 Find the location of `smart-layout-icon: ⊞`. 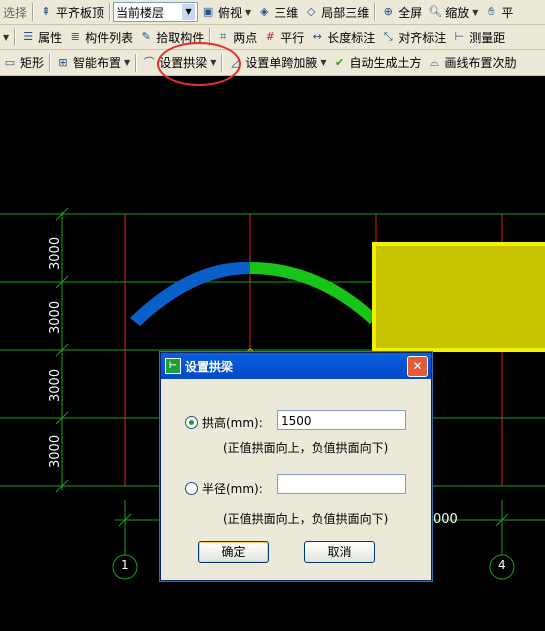

smart-layout-icon: ⊞ is located at coordinates (63, 62).